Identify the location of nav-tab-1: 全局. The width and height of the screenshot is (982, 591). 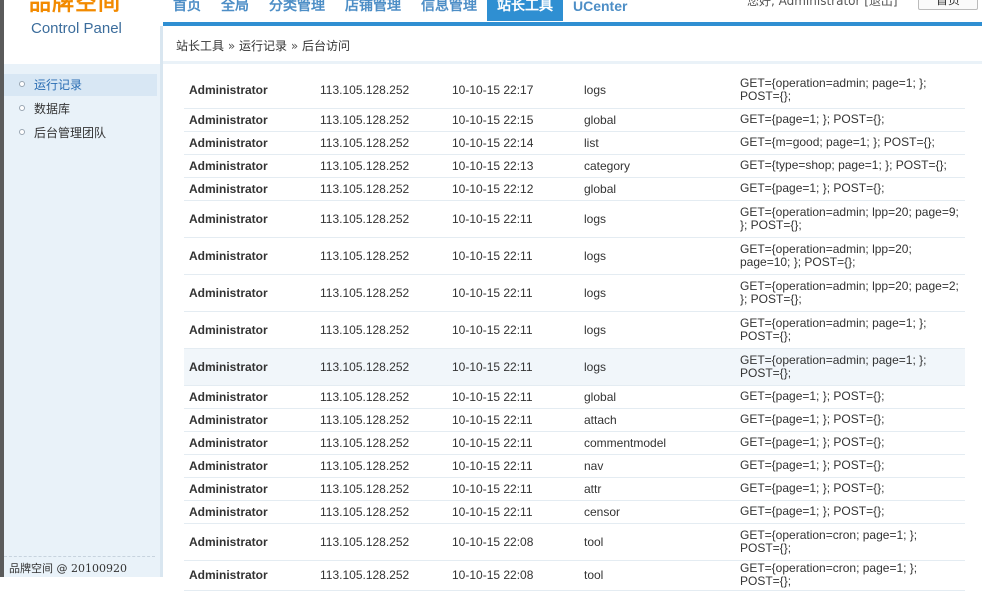
(235, 10).